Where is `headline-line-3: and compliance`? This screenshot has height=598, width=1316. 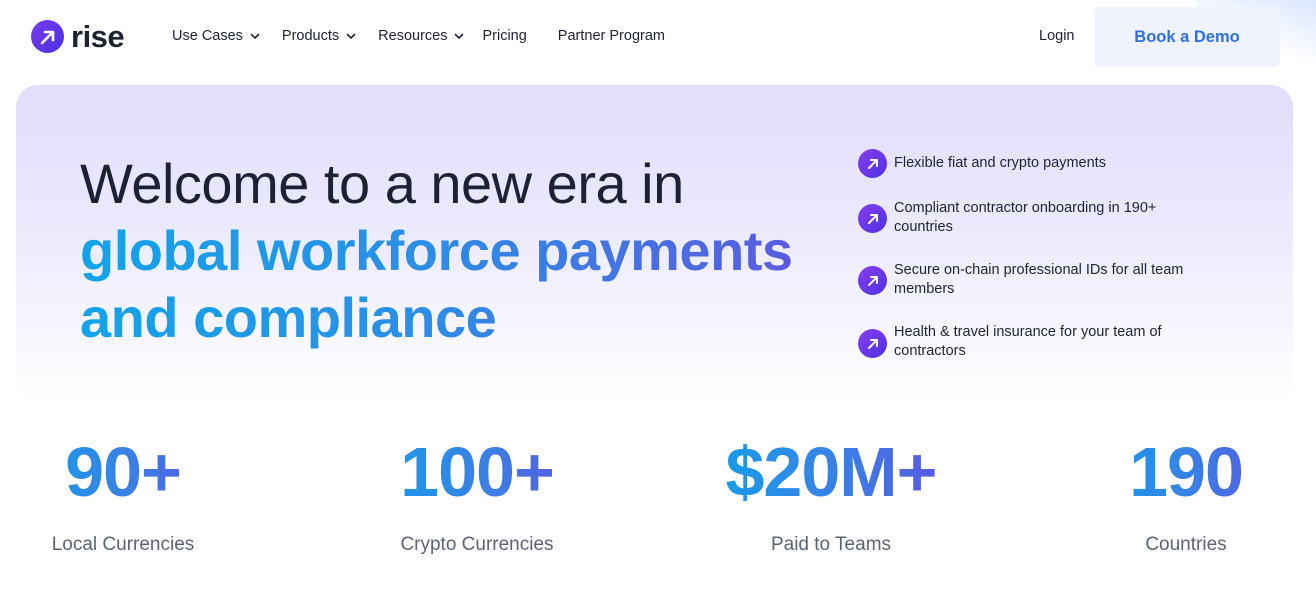
headline-line-3: and compliance is located at coordinates (460, 317).